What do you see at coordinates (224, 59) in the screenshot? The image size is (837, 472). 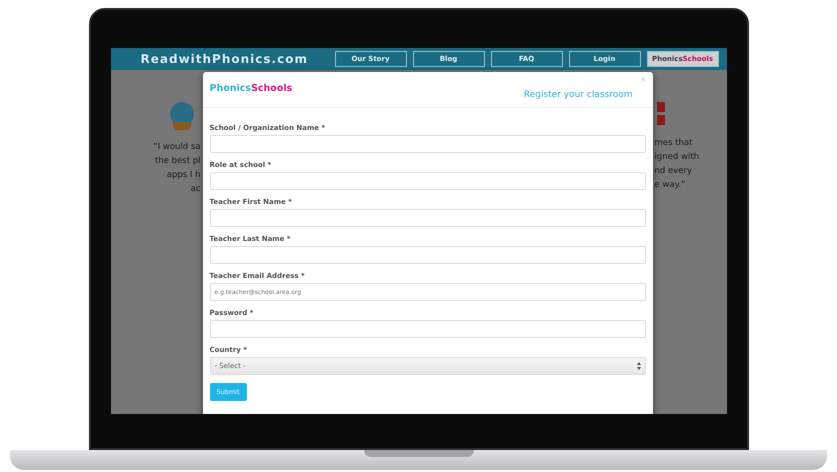 I see `site-title: ReadwithPhonics.com` at bounding box center [224, 59].